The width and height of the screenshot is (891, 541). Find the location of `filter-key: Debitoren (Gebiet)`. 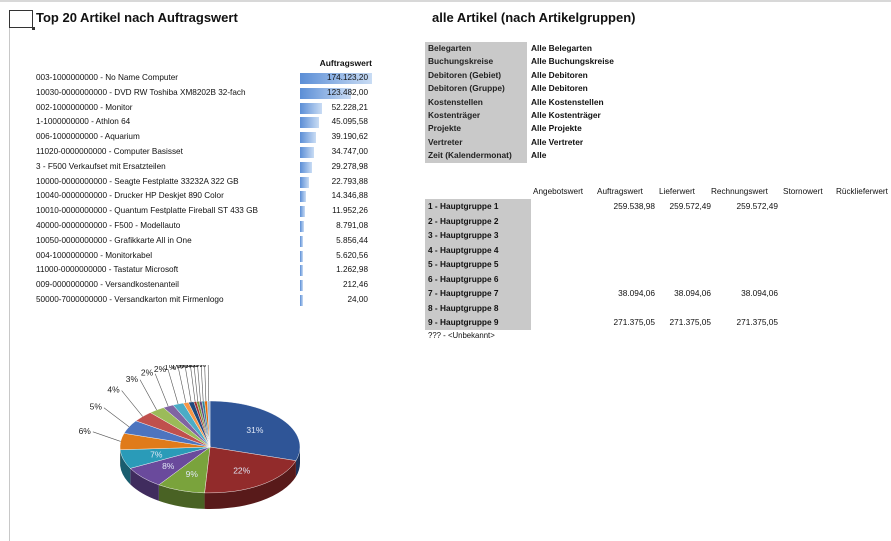

filter-key: Debitoren (Gebiet) is located at coordinates (476, 75).